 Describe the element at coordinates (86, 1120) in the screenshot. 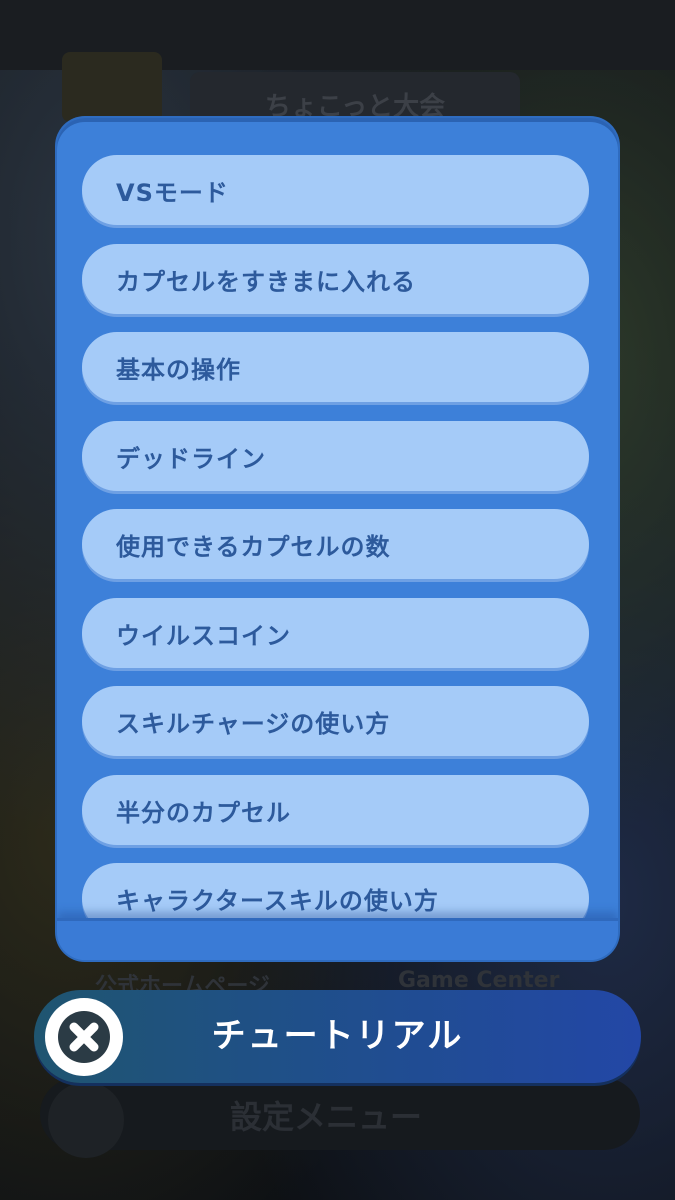

I see `background-close-icon` at that location.